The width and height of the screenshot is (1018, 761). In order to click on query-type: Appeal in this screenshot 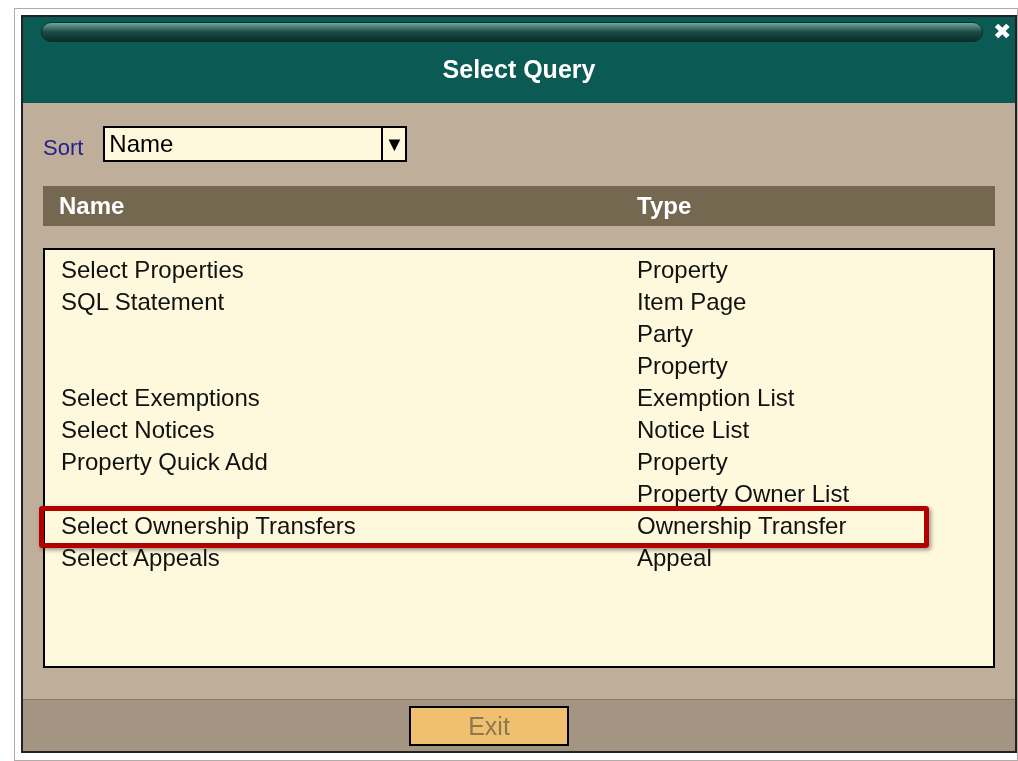, I will do `click(674, 558)`.